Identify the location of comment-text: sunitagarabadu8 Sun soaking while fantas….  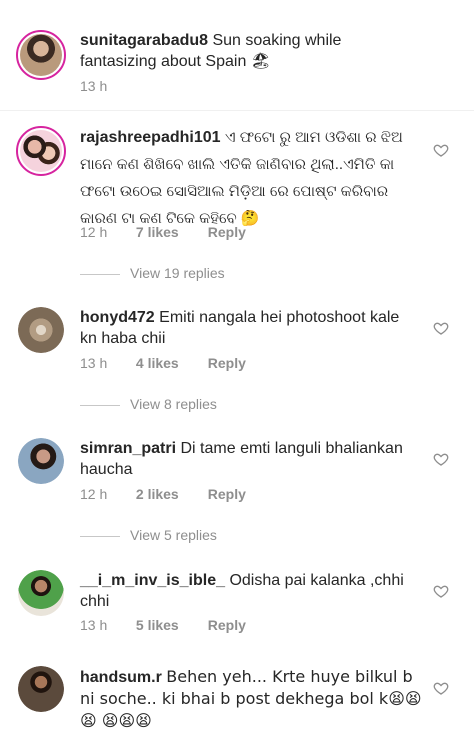
(250, 51).